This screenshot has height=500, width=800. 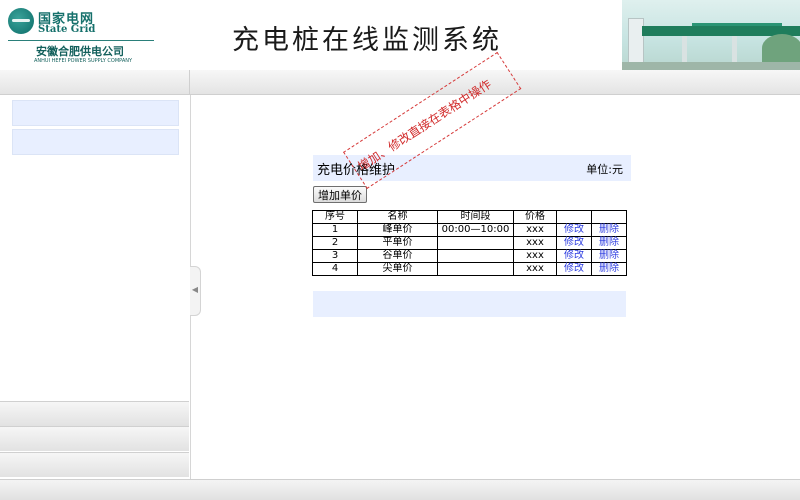 What do you see at coordinates (335, 230) in the screenshot?
I see `row-no: 1` at bounding box center [335, 230].